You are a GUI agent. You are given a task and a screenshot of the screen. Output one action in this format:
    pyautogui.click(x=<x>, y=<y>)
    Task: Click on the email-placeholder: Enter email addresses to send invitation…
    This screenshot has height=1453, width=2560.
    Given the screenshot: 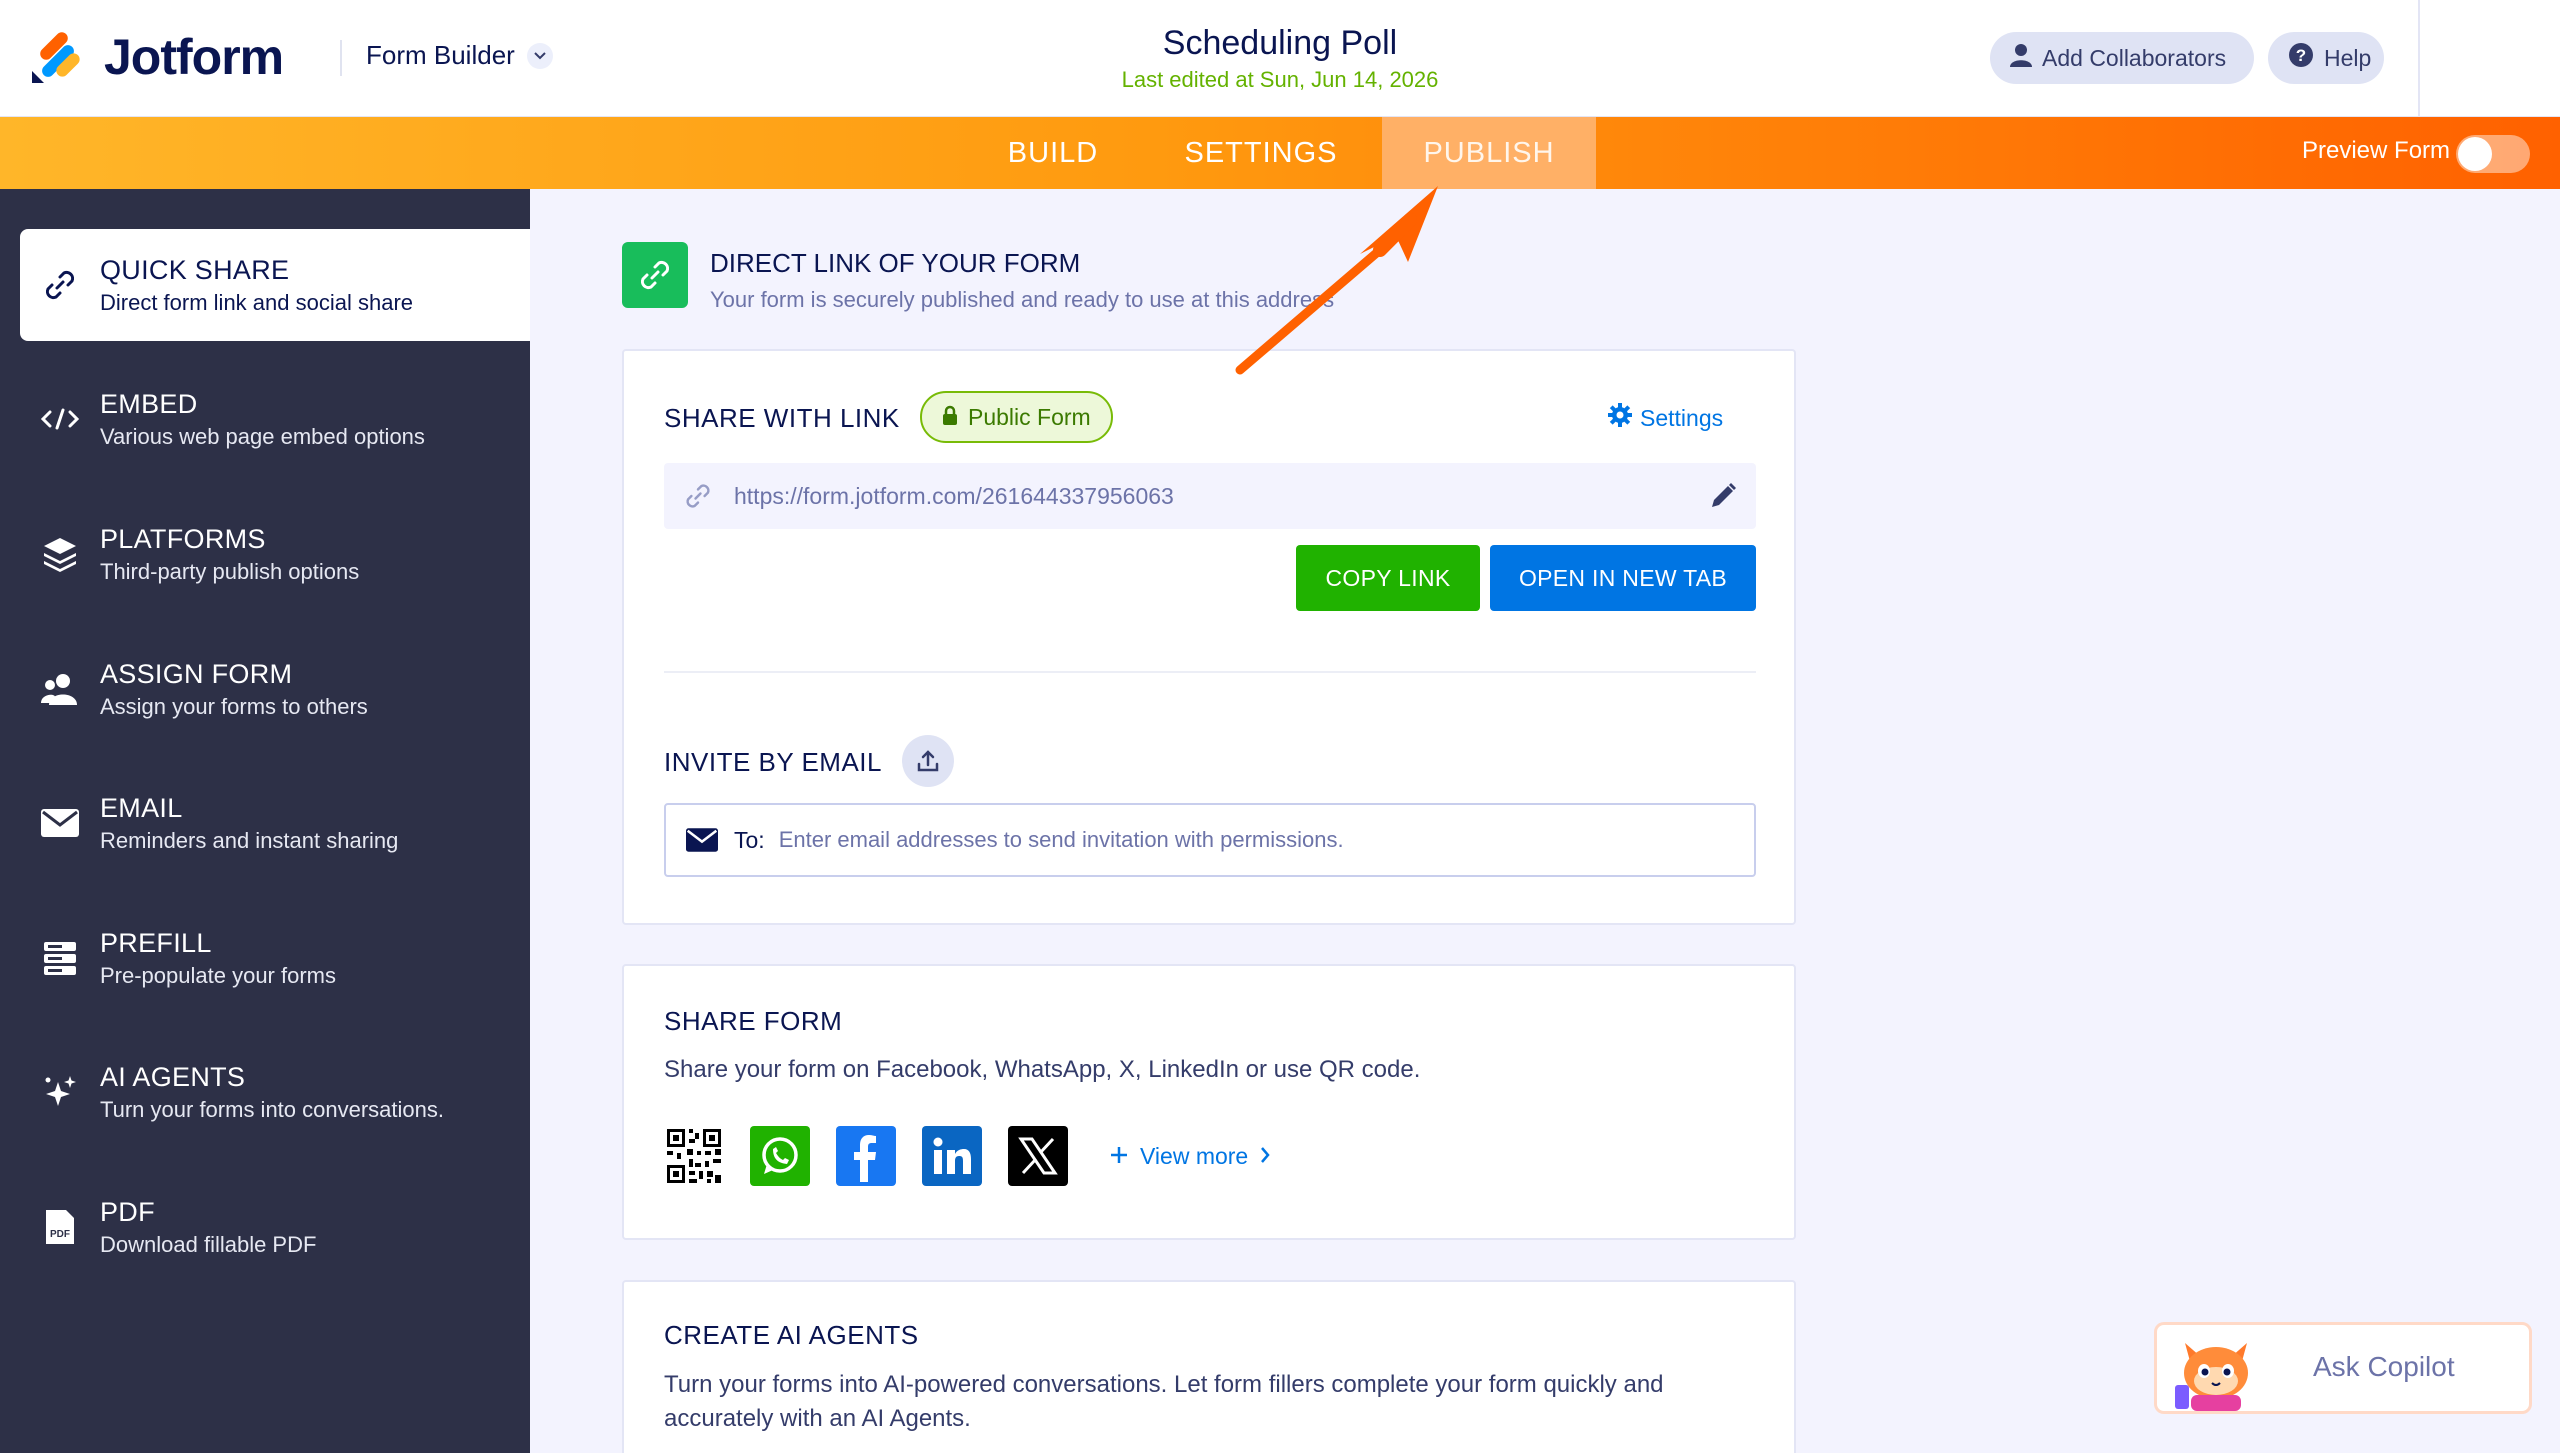 What is the action you would take?
    pyautogui.click(x=1061, y=840)
    